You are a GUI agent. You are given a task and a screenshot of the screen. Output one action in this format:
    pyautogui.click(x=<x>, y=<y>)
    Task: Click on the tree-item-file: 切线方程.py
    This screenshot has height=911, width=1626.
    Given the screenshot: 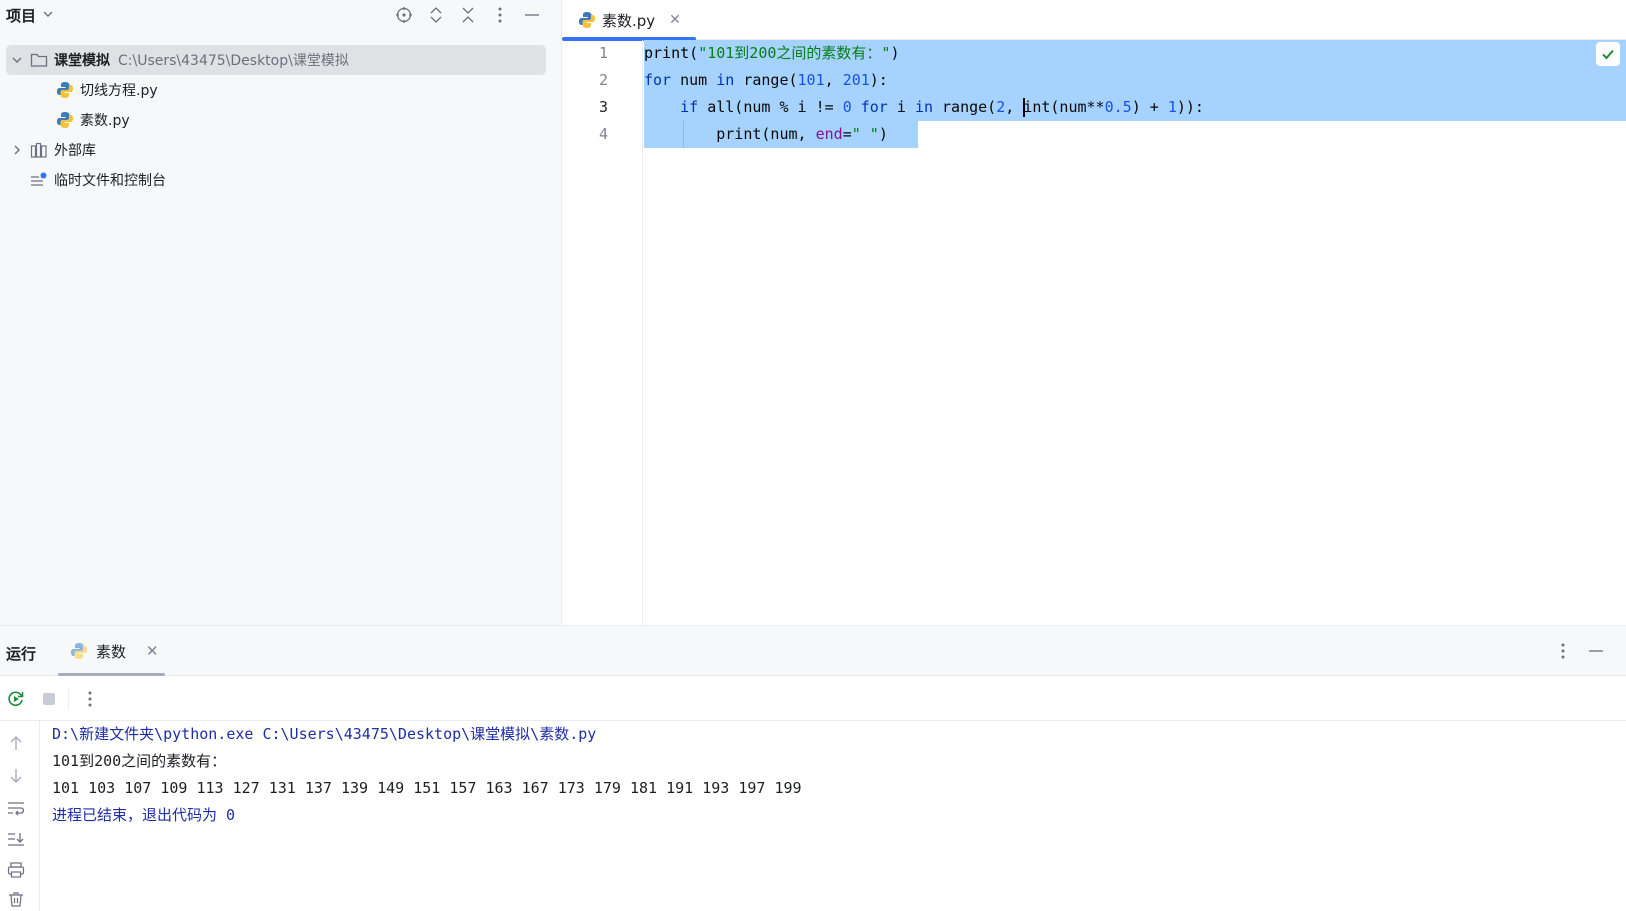 What is the action you would take?
    pyautogui.click(x=294, y=90)
    